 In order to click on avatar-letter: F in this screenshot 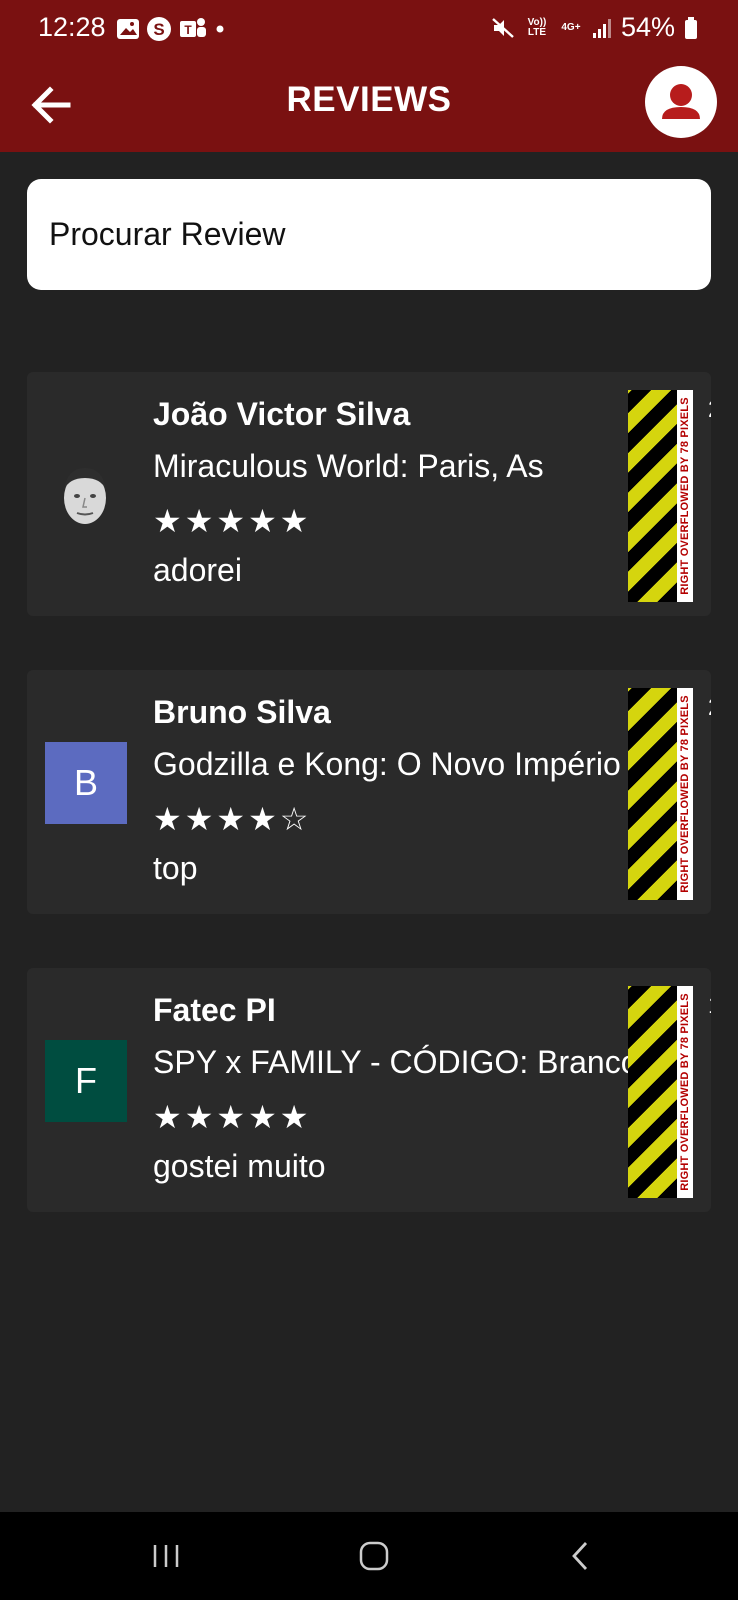, I will do `click(86, 1080)`.